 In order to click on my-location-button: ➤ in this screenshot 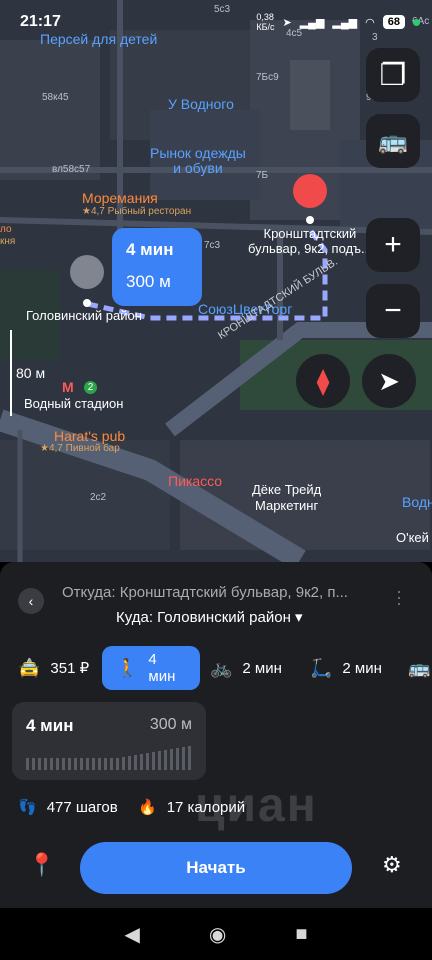, I will do `click(389, 381)`.